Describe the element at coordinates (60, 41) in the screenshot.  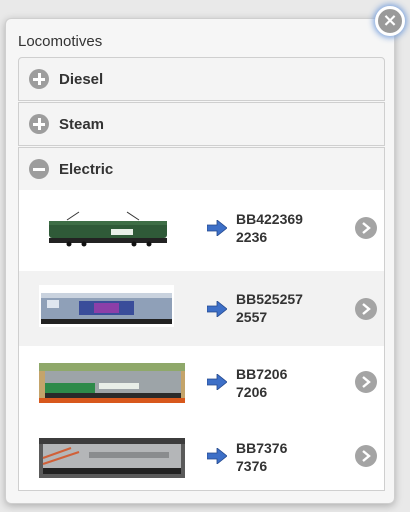
I see `popup-title: Locomotives` at that location.